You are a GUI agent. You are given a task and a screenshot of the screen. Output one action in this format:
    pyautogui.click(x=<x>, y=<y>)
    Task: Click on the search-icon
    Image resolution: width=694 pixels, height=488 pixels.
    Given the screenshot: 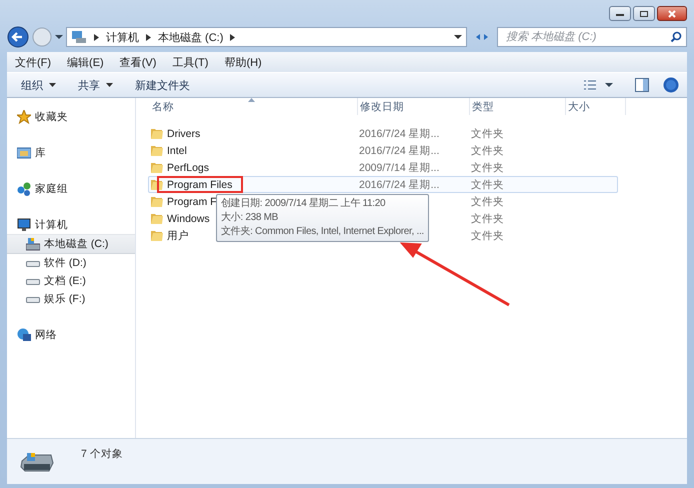 What is the action you would take?
    pyautogui.click(x=676, y=37)
    